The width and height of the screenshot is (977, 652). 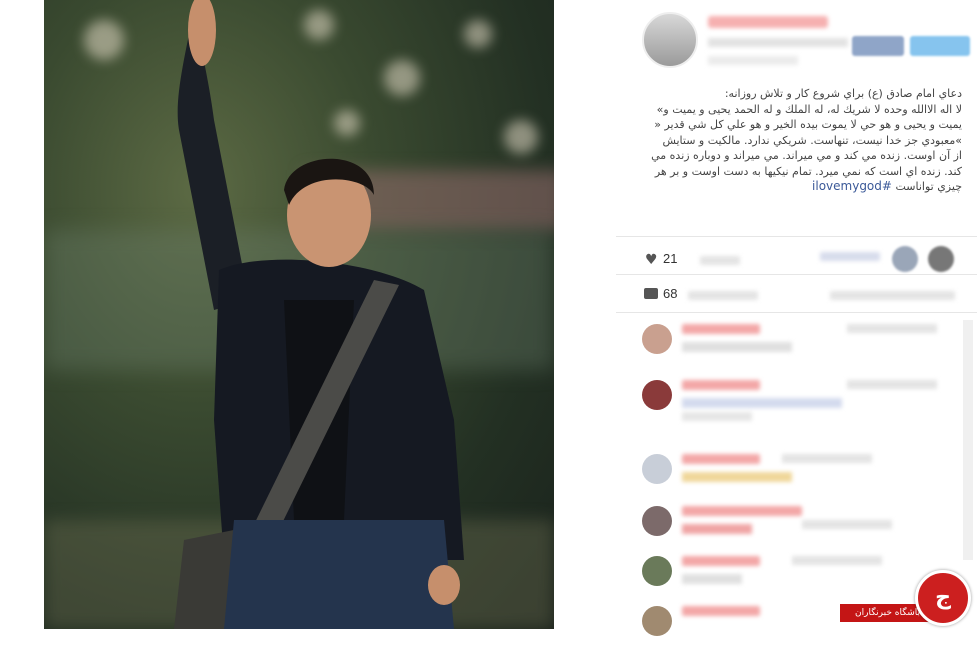 What do you see at coordinates (651, 293) in the screenshot?
I see `comment-icon` at bounding box center [651, 293].